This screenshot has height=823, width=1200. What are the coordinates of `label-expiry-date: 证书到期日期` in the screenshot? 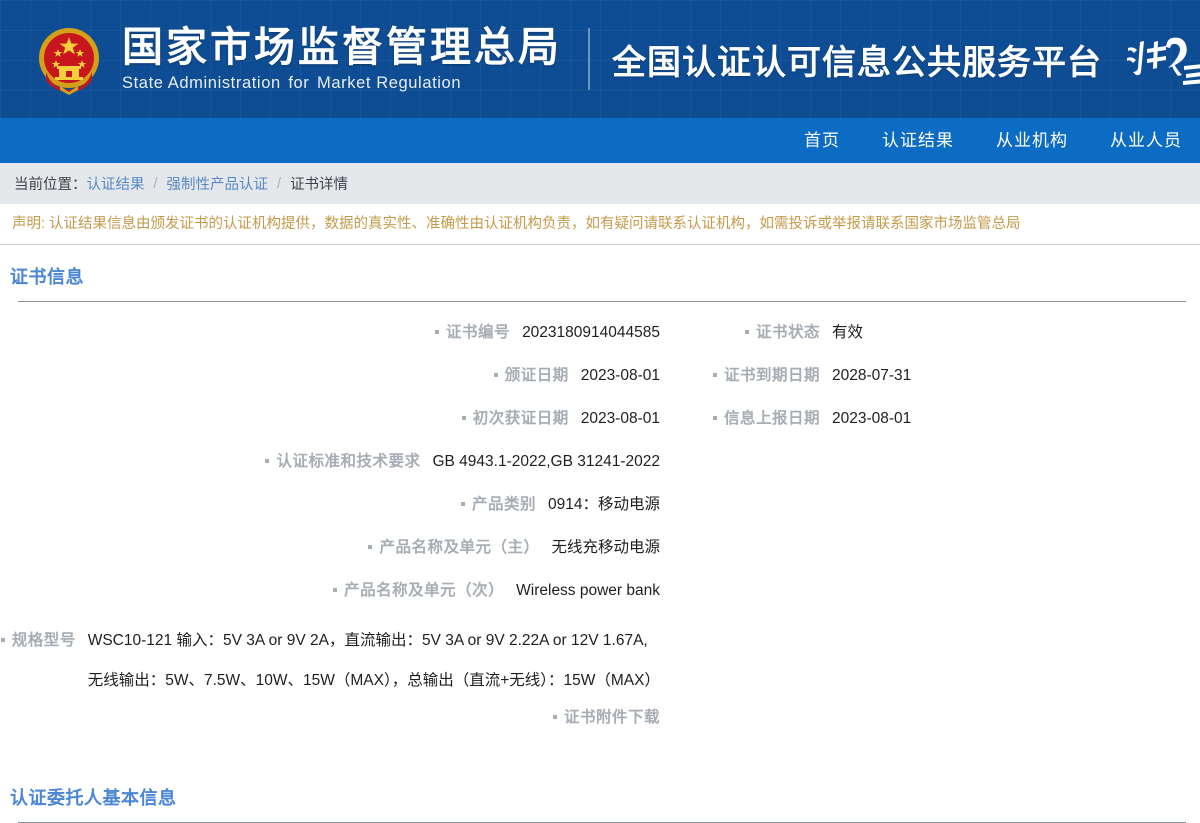 It's located at (740, 376).